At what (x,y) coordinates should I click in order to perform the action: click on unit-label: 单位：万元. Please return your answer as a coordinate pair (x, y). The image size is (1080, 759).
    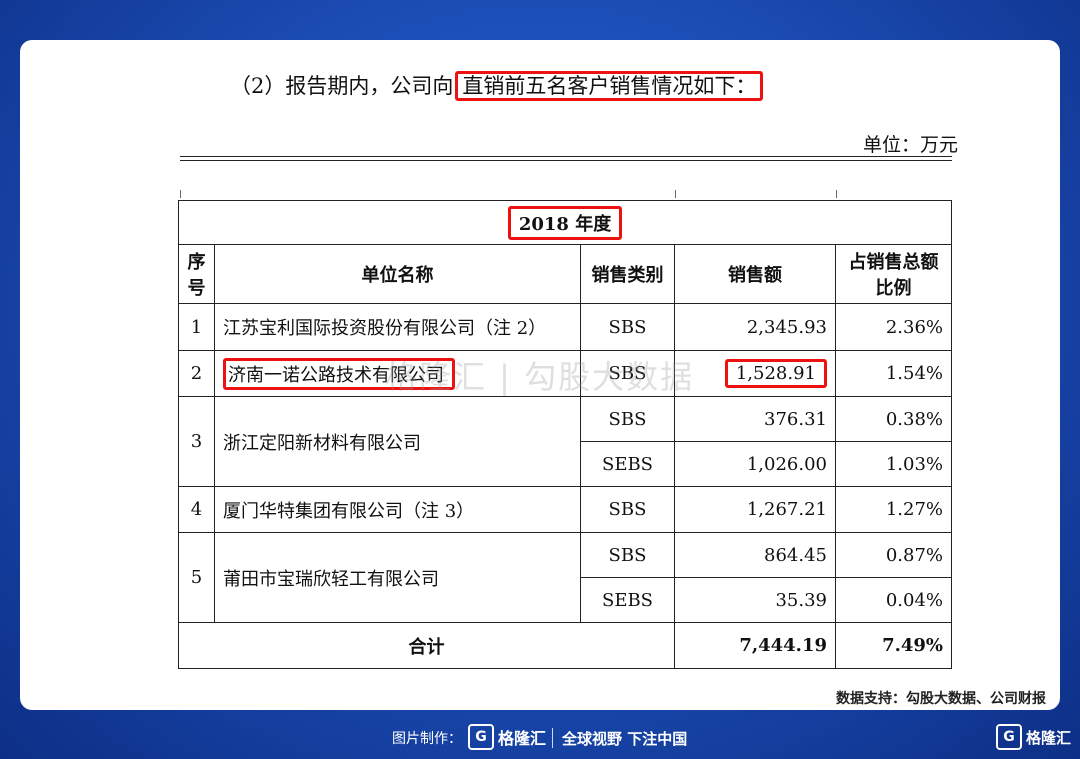
    Looking at the image, I should click on (910, 145).